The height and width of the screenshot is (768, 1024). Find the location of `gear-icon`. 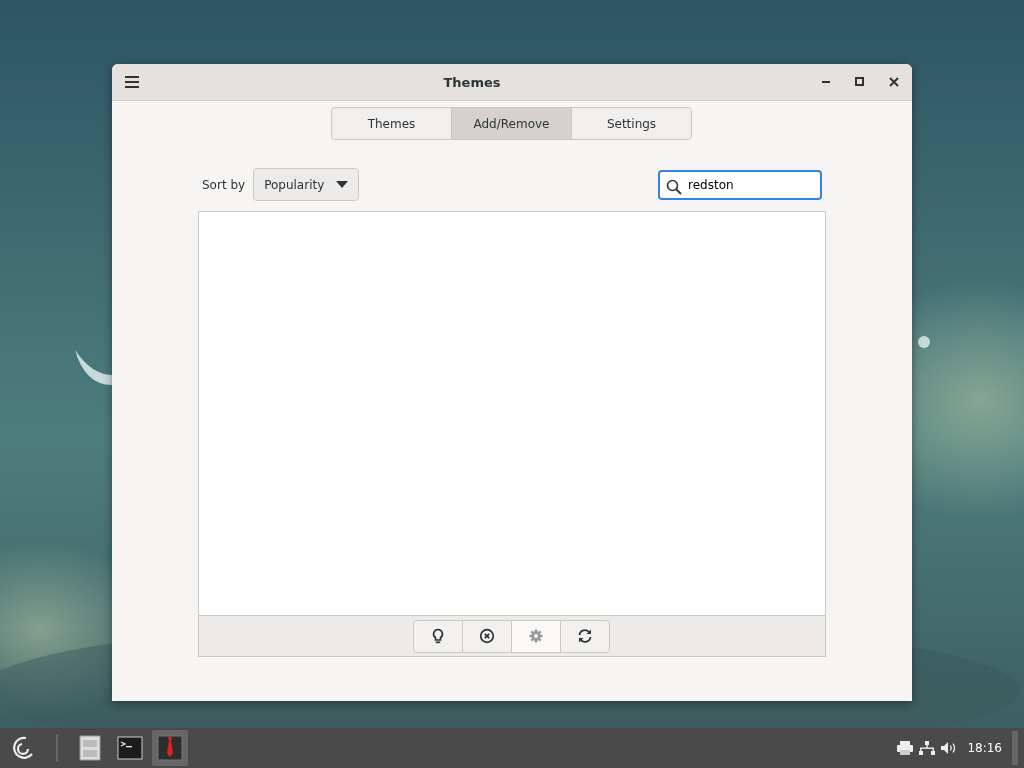

gear-icon is located at coordinates (536, 636).